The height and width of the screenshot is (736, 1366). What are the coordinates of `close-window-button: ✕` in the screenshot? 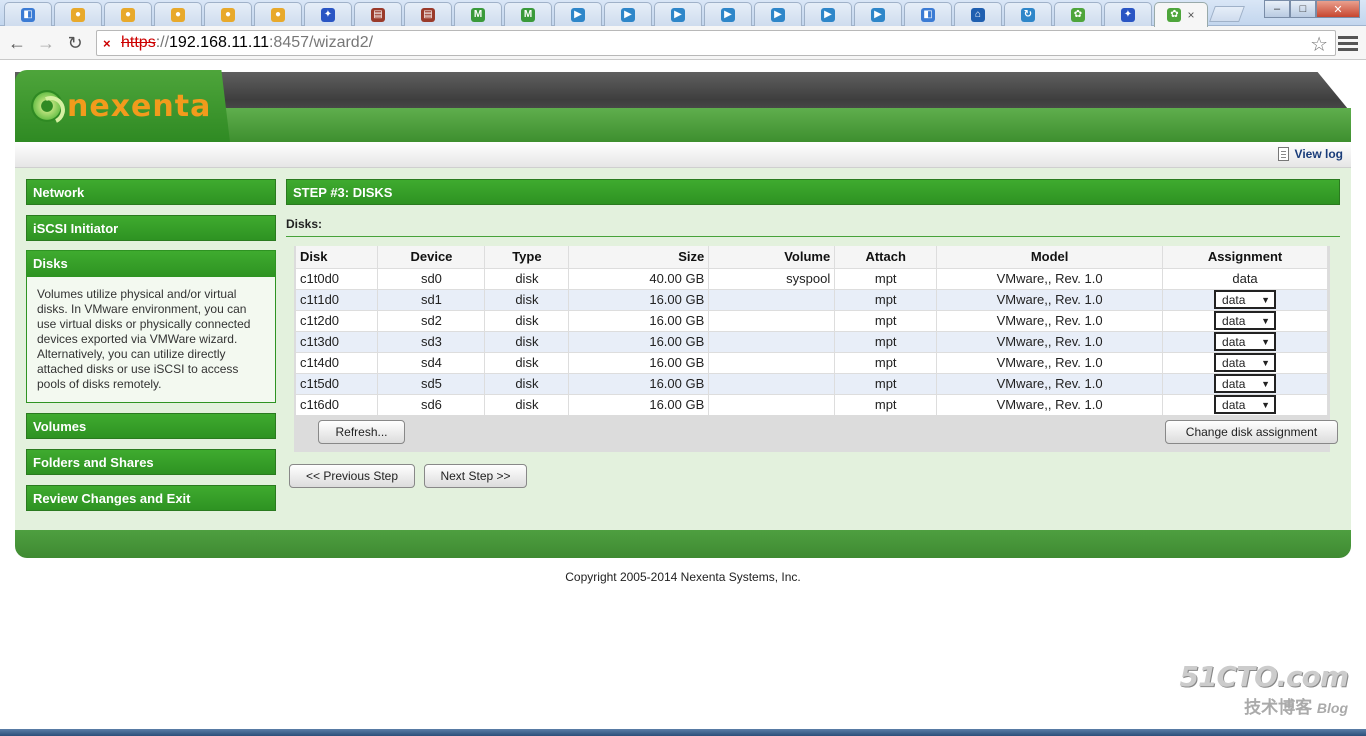 It's located at (1338, 9).